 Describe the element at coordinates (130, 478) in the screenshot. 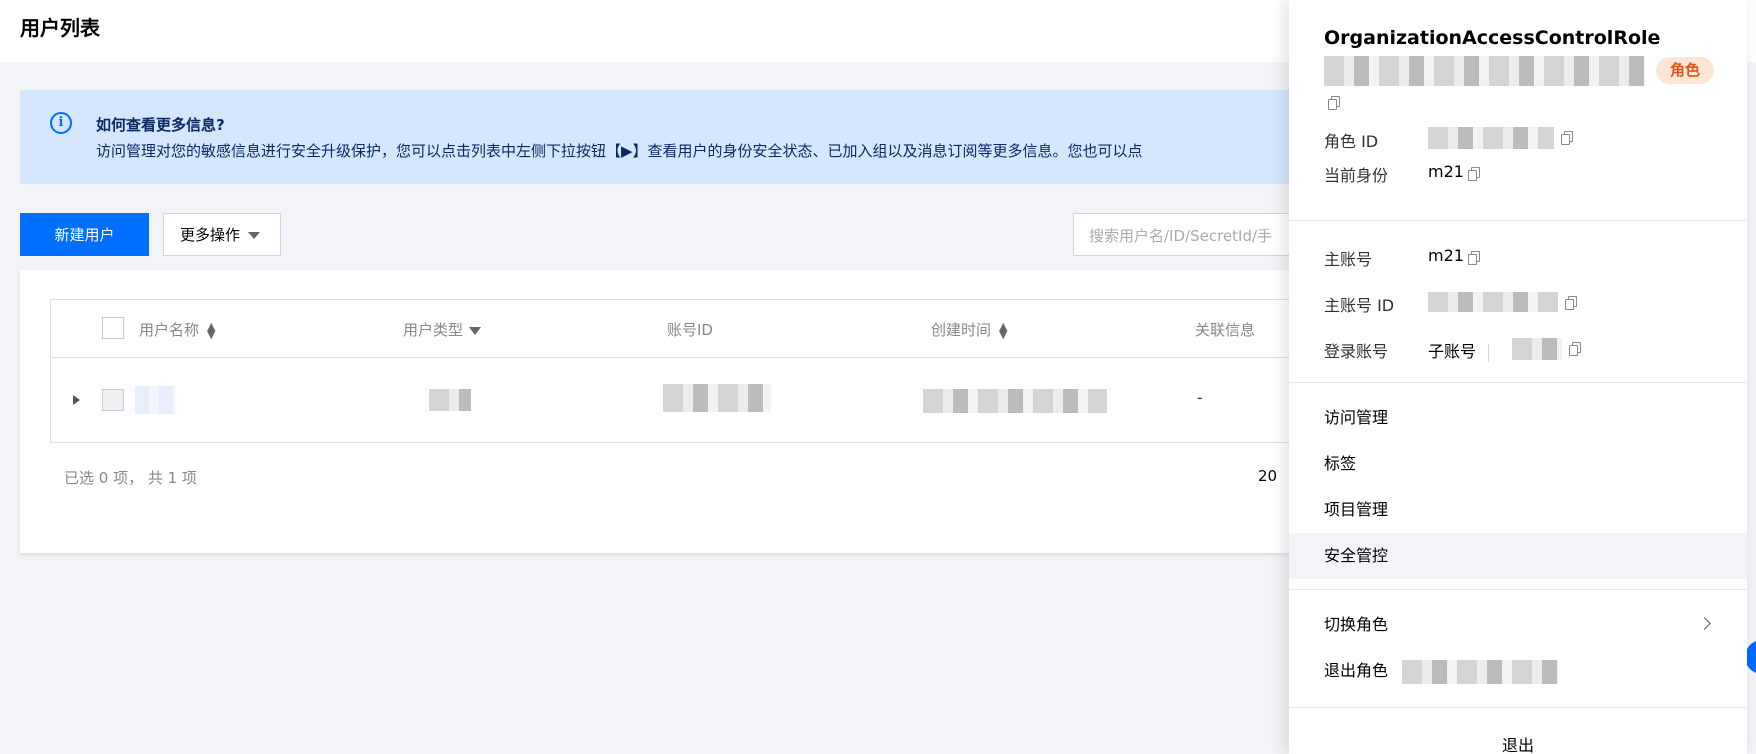

I see `selection-summary: 已选 0 项， 共 1 项` at that location.